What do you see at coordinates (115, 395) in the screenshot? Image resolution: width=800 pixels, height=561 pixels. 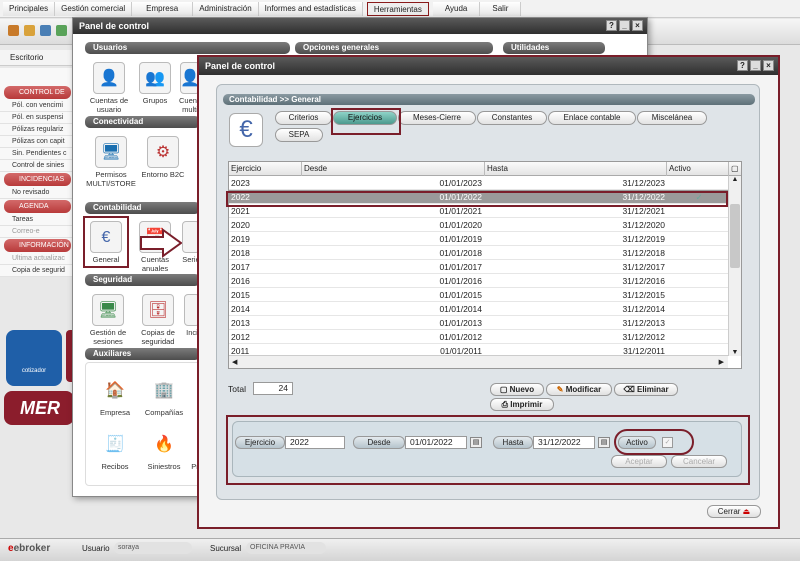 I see `empresa-button: 🏠 Empresa` at bounding box center [115, 395].